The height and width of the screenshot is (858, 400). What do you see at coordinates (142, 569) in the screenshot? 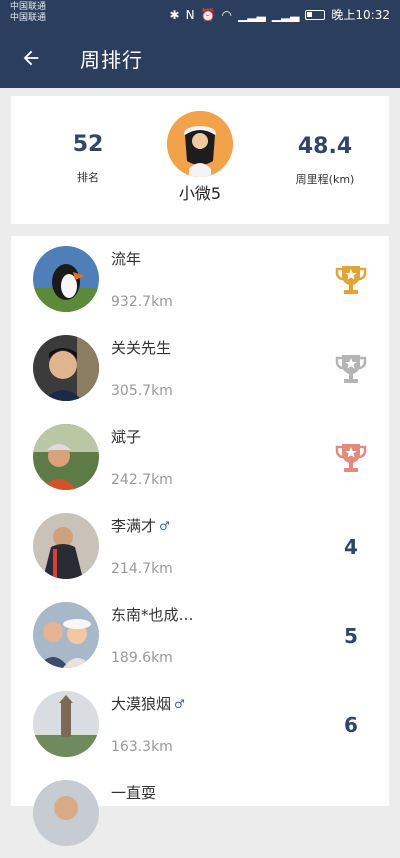
I see `distance: 214.7km` at bounding box center [142, 569].